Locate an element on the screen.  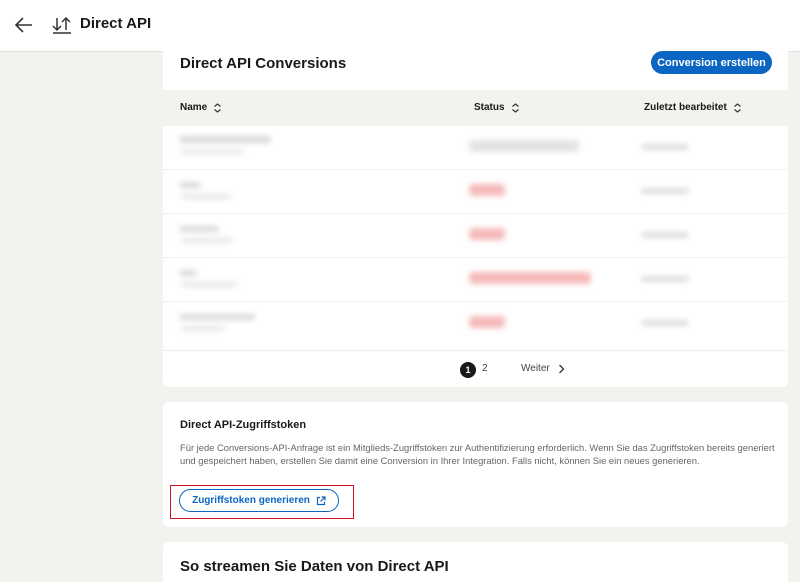
back-button is located at coordinates (24, 25).